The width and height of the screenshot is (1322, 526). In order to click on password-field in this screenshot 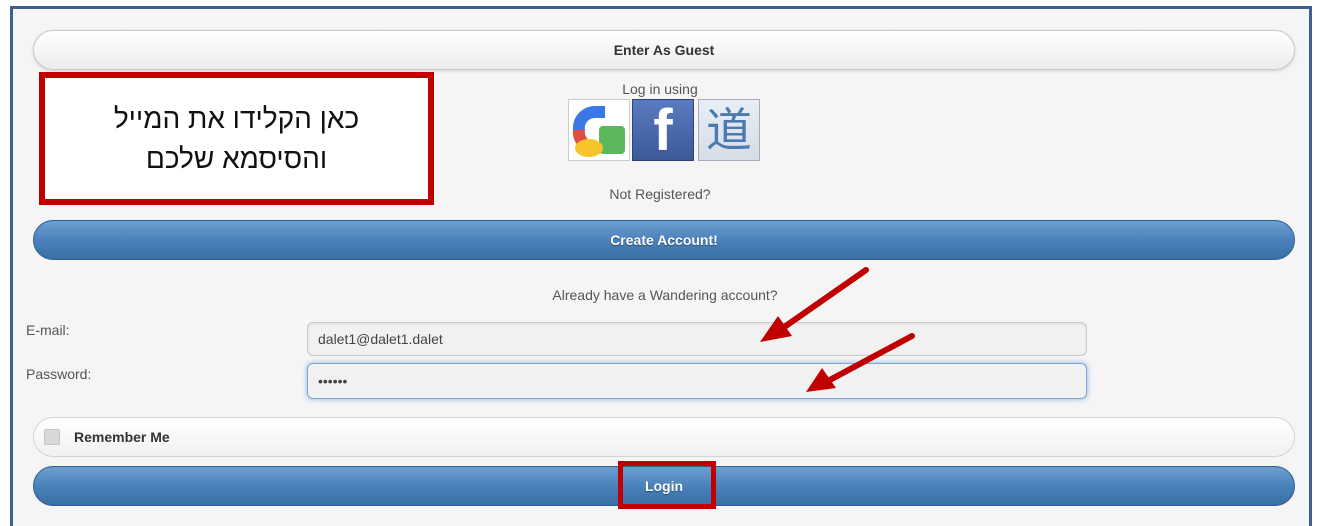, I will do `click(697, 381)`.